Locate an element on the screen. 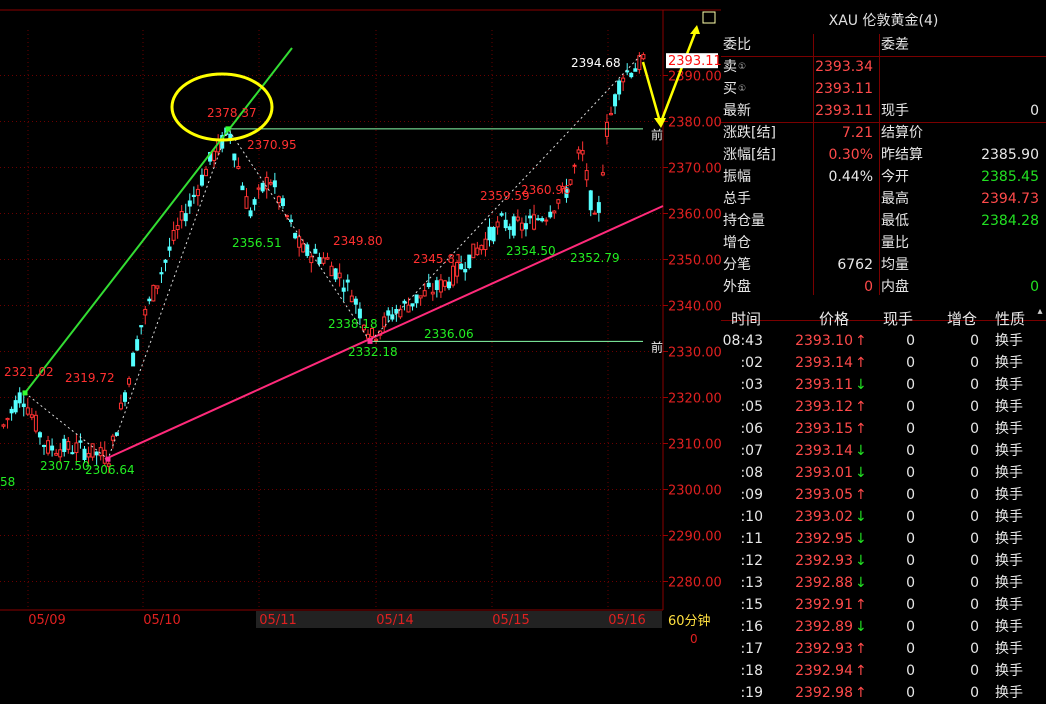  tick-time: :18 is located at coordinates (751, 671).